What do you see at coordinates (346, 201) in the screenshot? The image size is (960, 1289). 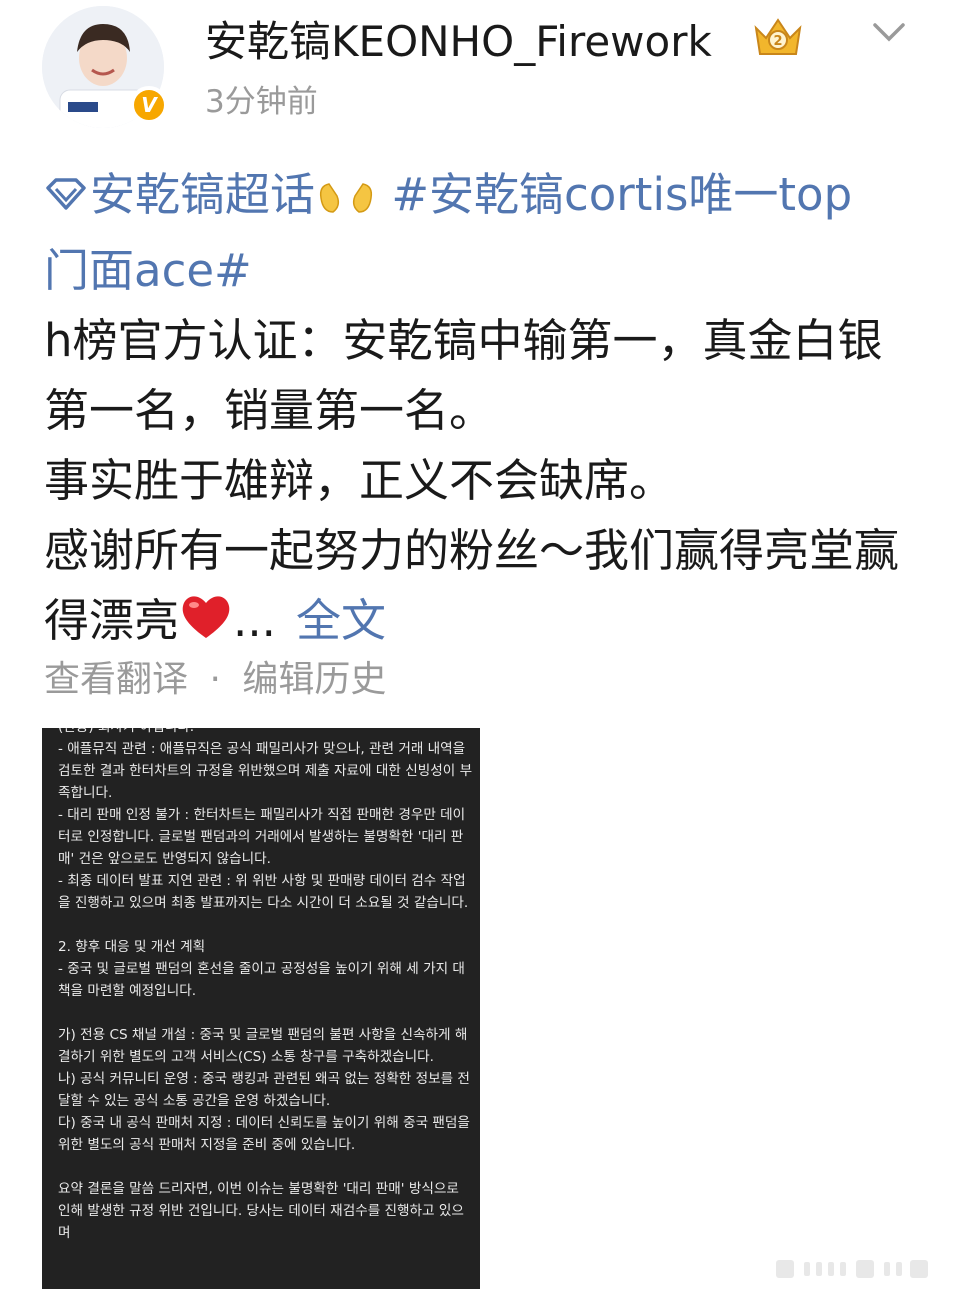 I see `clapping-hands-emoji-icon` at bounding box center [346, 201].